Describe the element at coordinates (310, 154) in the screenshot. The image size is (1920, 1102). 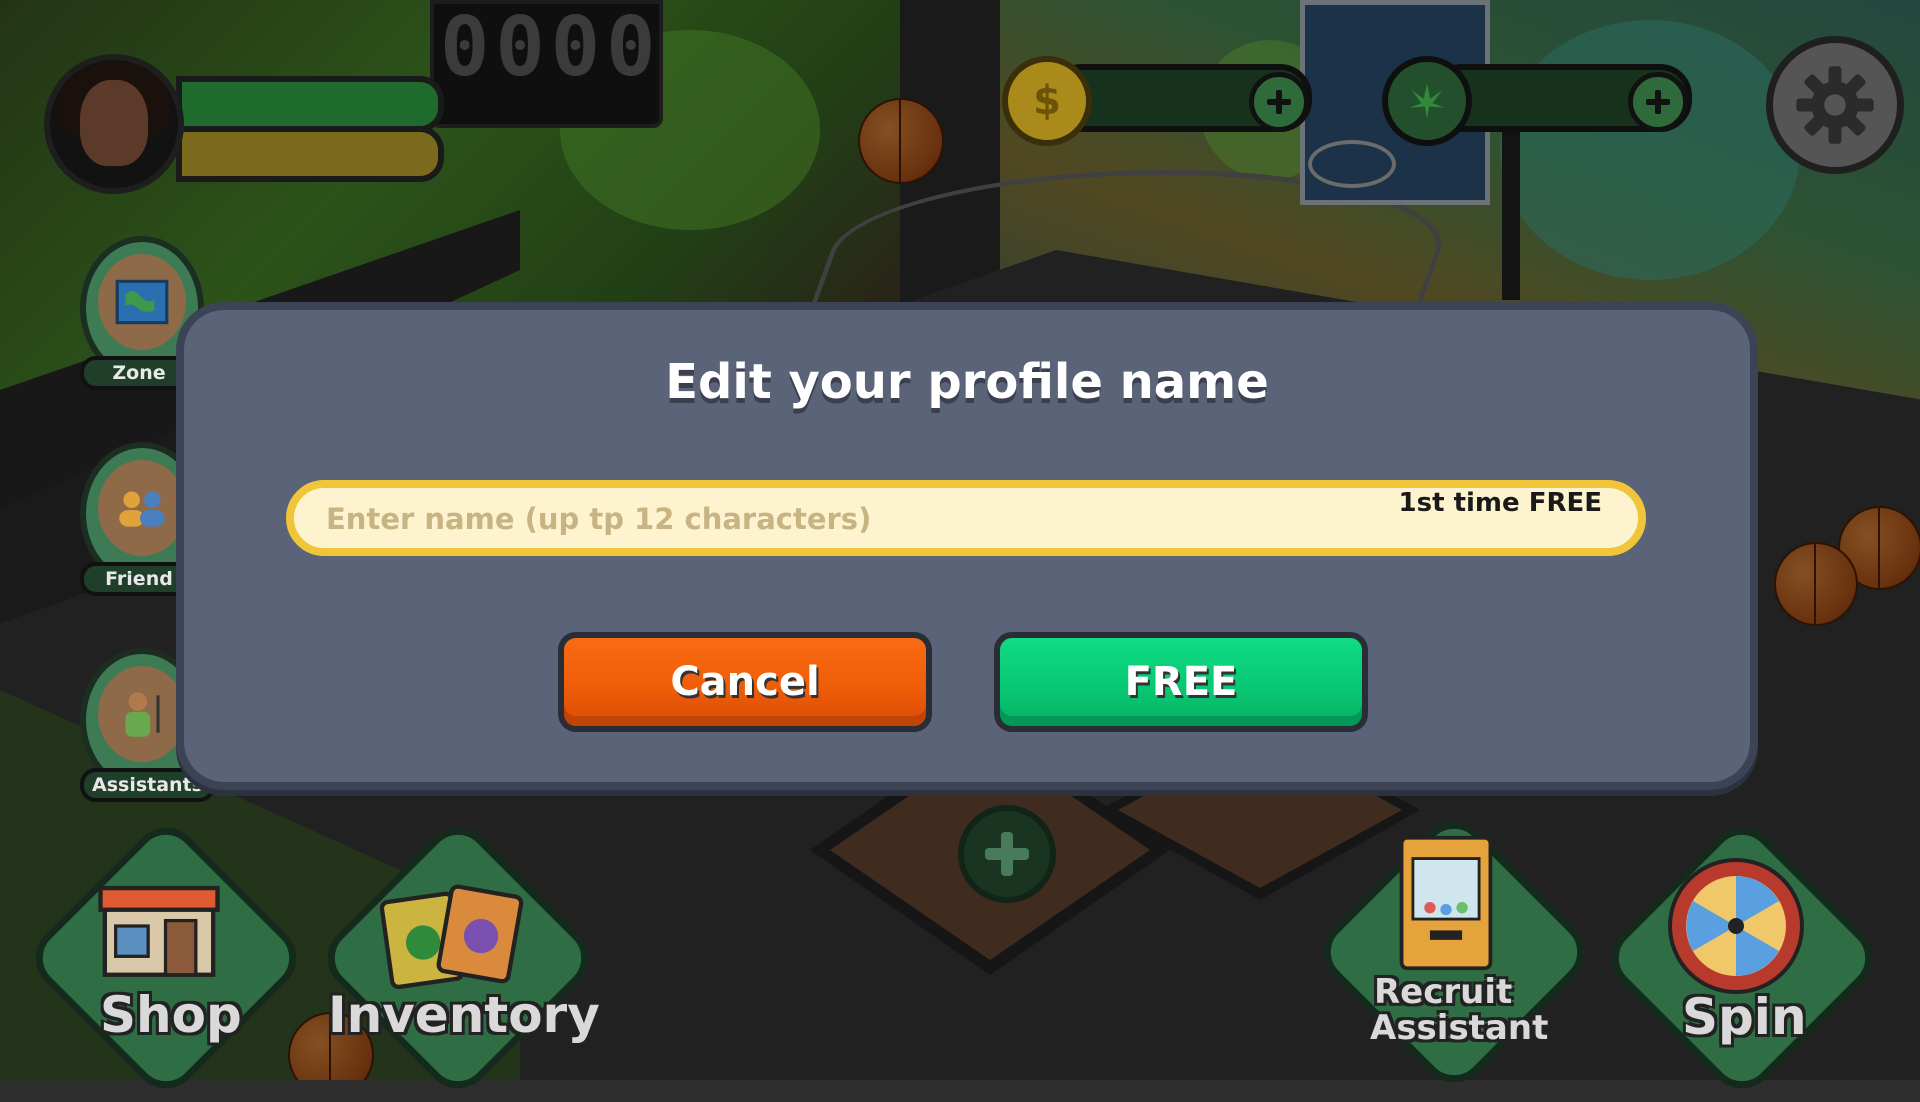
I see `xp-bar` at that location.